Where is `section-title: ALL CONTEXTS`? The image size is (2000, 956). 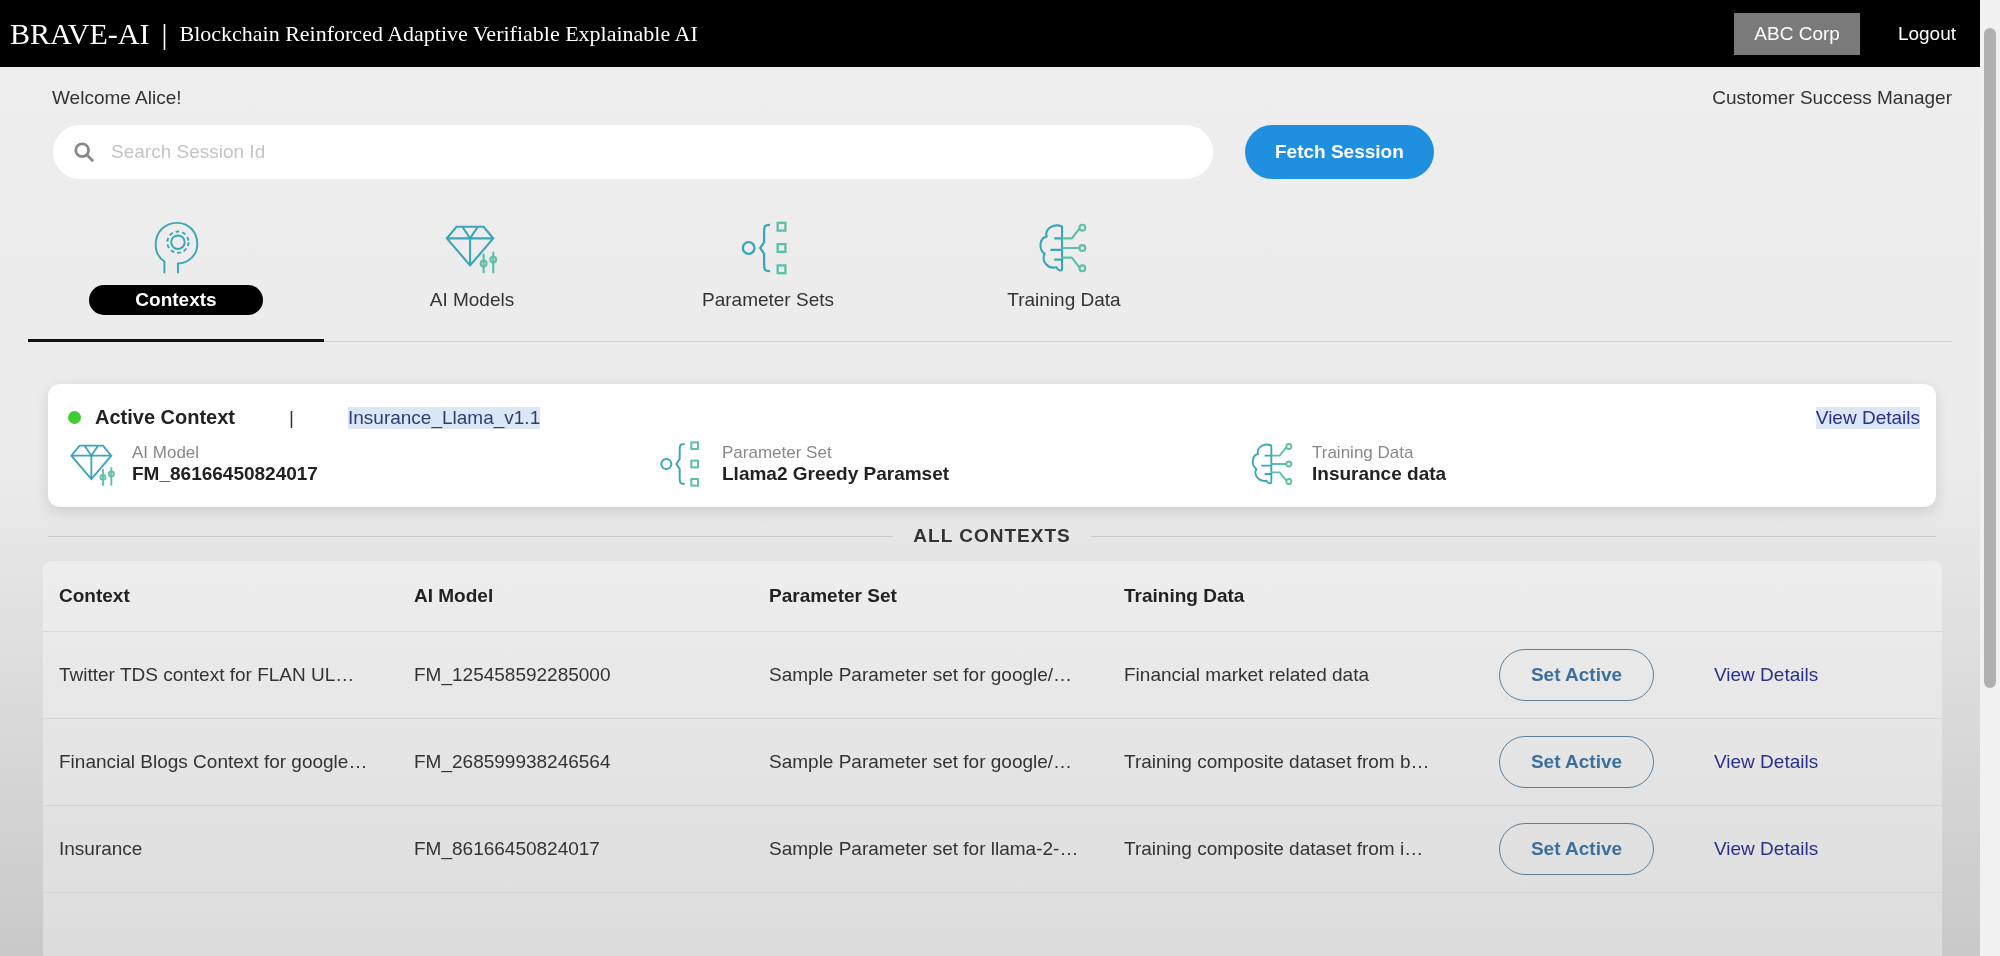
section-title: ALL CONTEXTS is located at coordinates (992, 536).